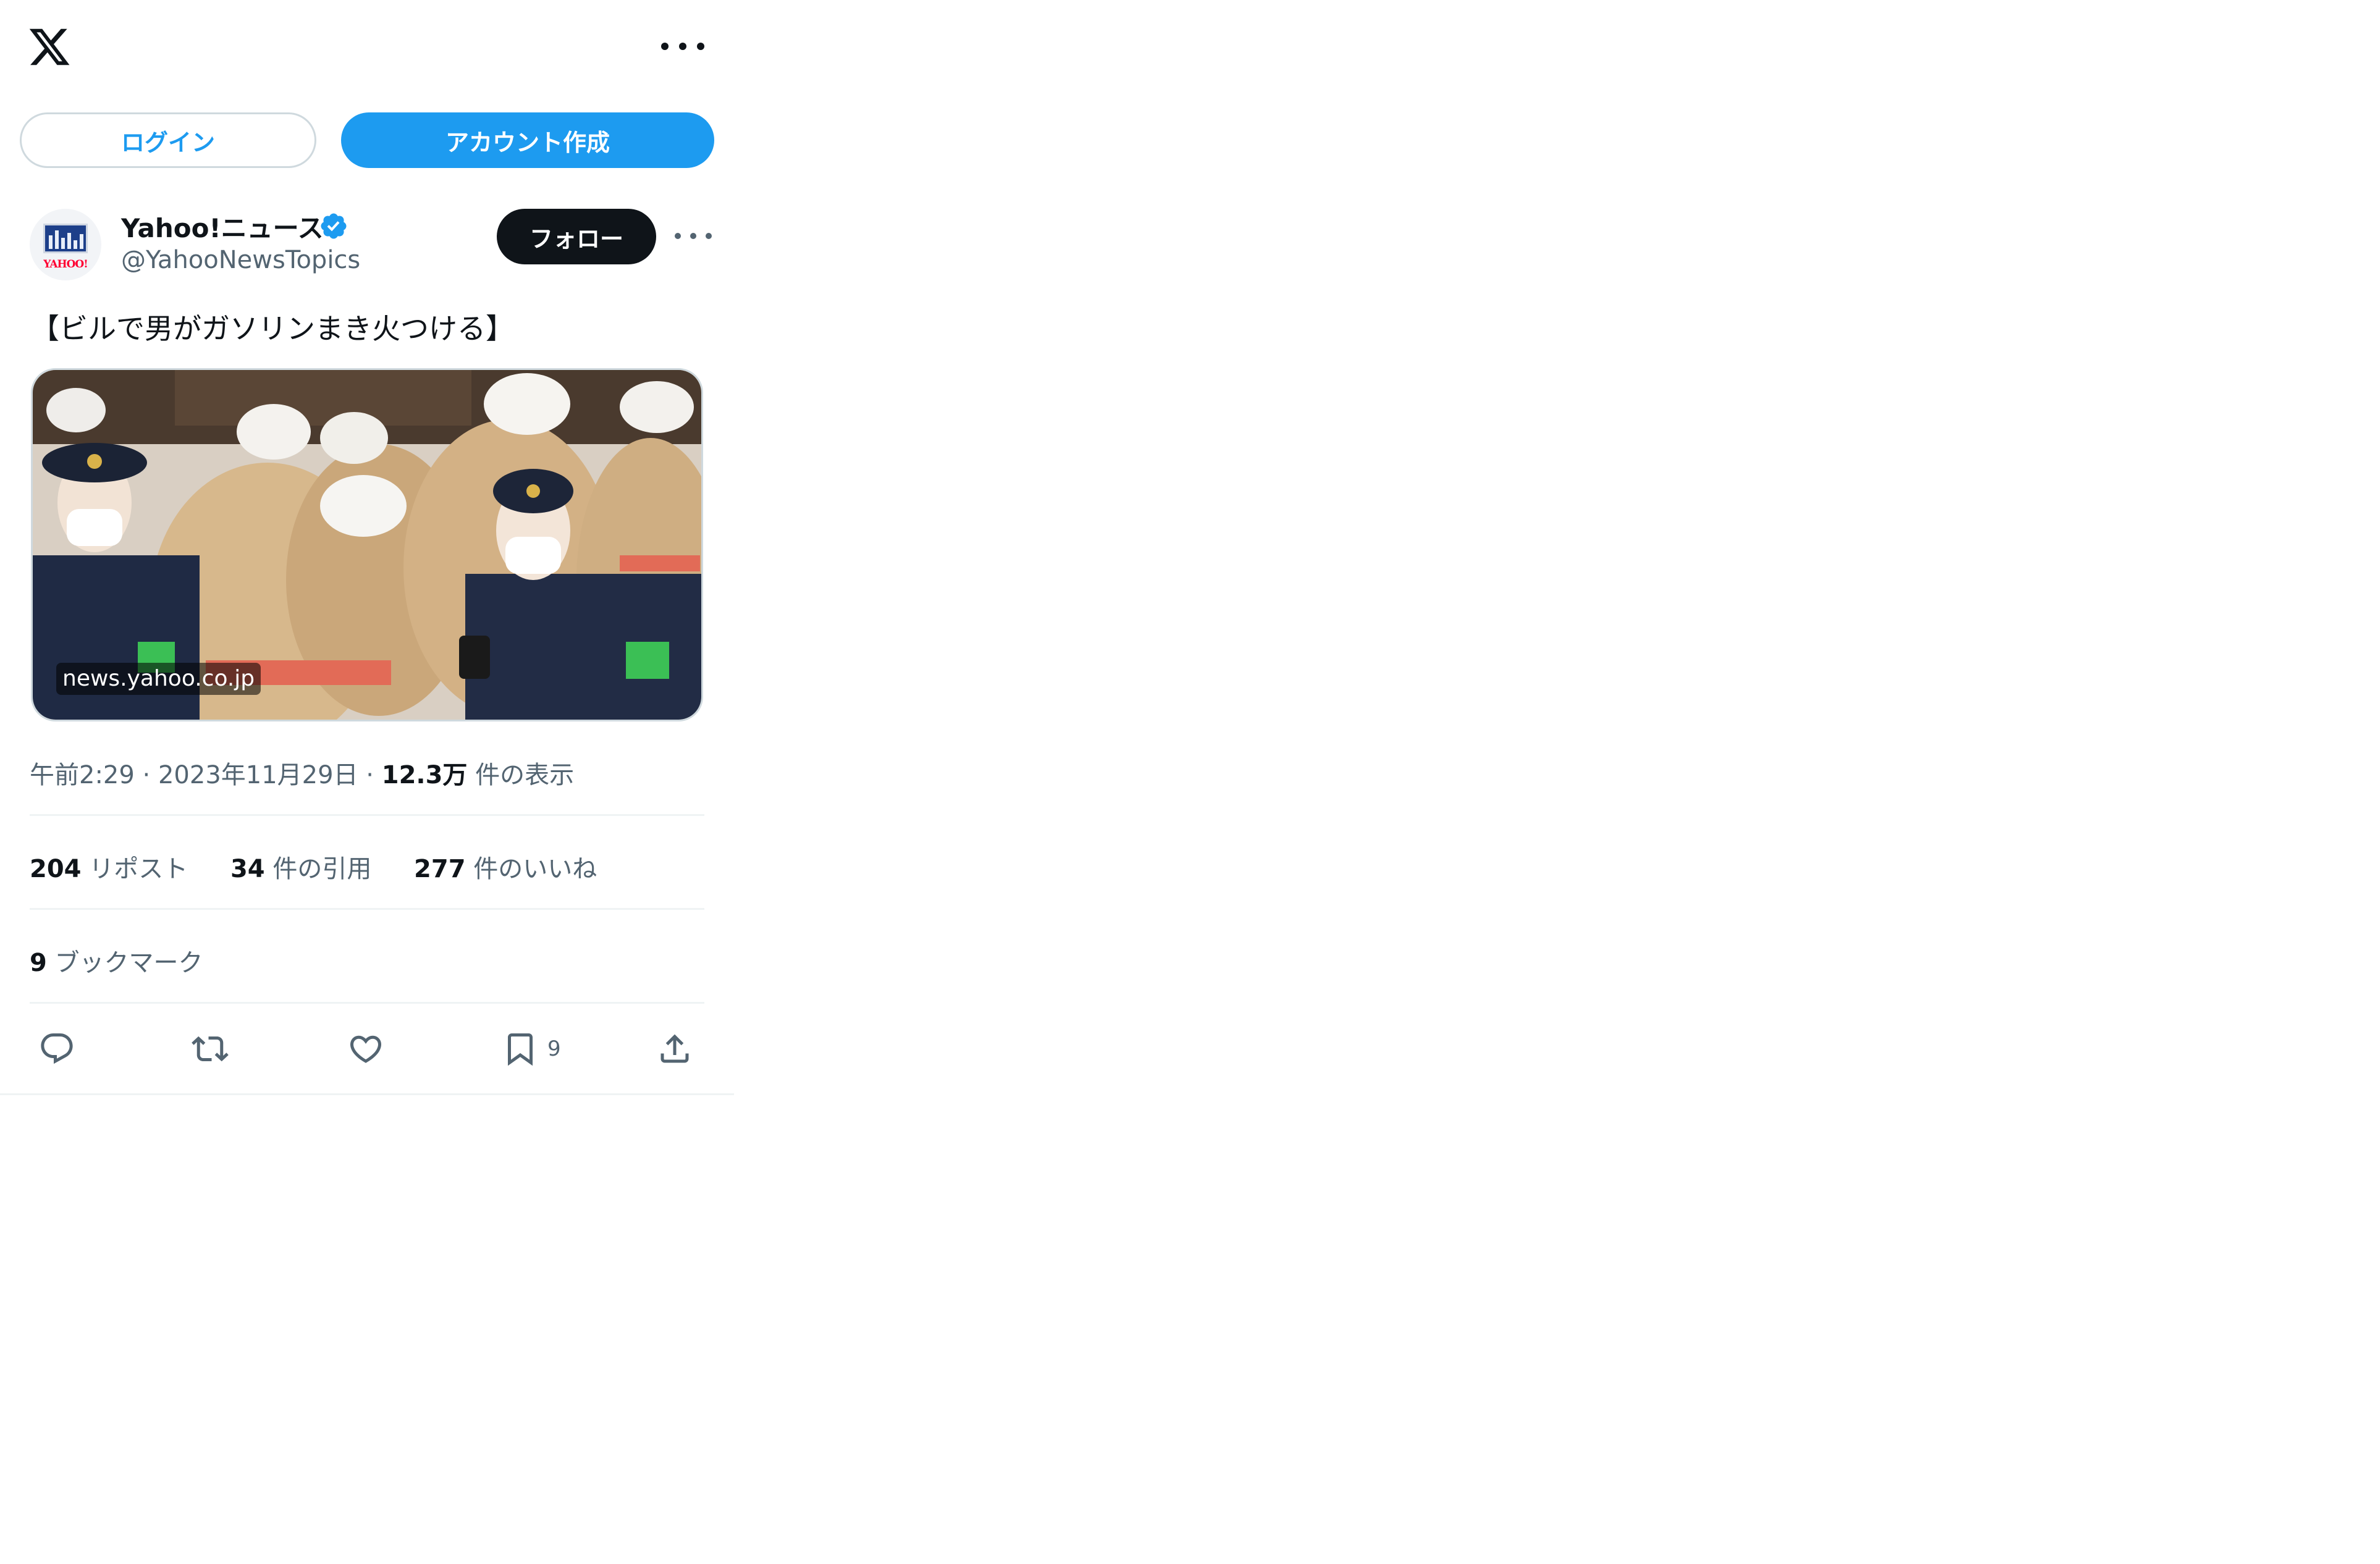  What do you see at coordinates (528, 140) in the screenshot?
I see `signup-button: アカウント作成` at bounding box center [528, 140].